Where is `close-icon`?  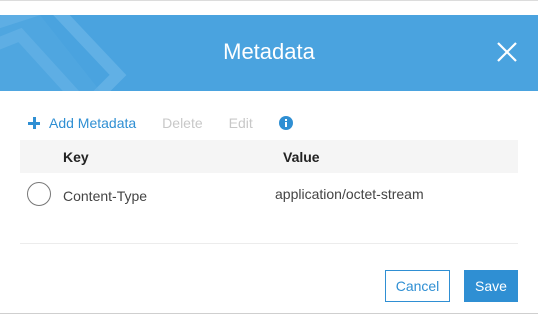
close-icon is located at coordinates (507, 52).